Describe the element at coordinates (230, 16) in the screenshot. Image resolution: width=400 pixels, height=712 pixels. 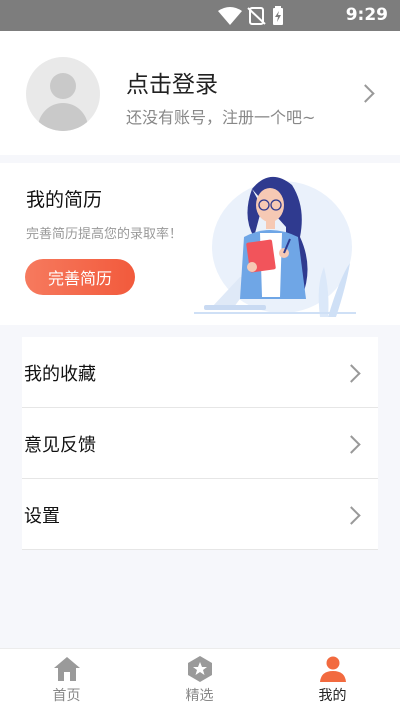
I see `wifi-icon` at that location.